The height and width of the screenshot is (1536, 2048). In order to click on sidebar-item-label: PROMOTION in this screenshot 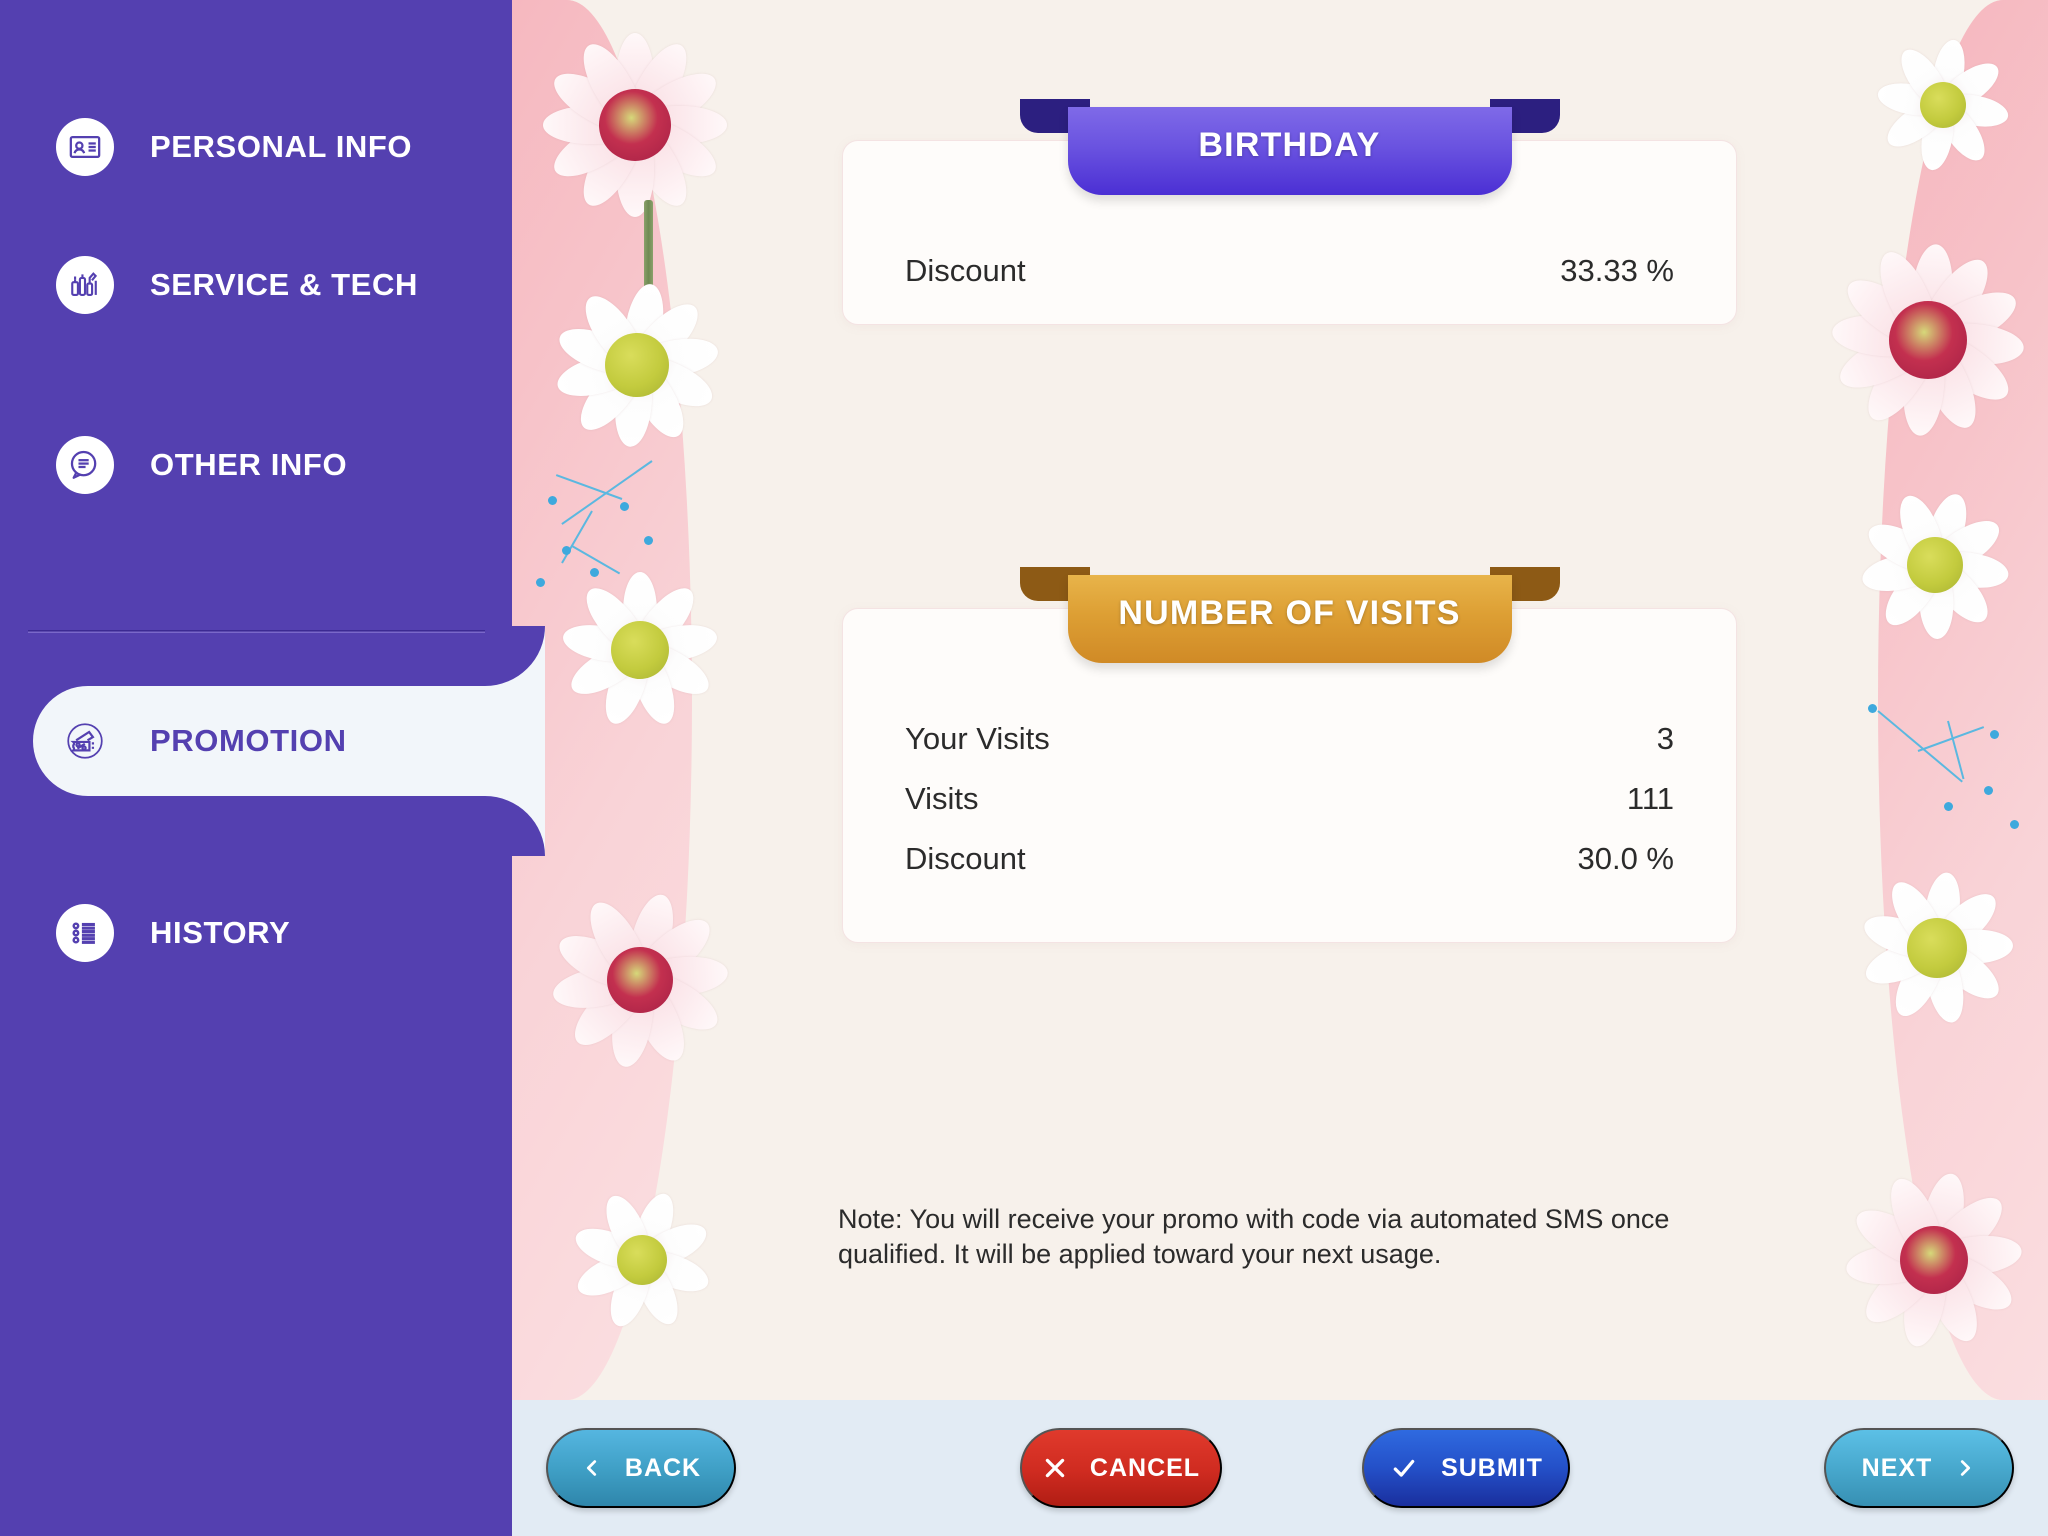, I will do `click(248, 740)`.